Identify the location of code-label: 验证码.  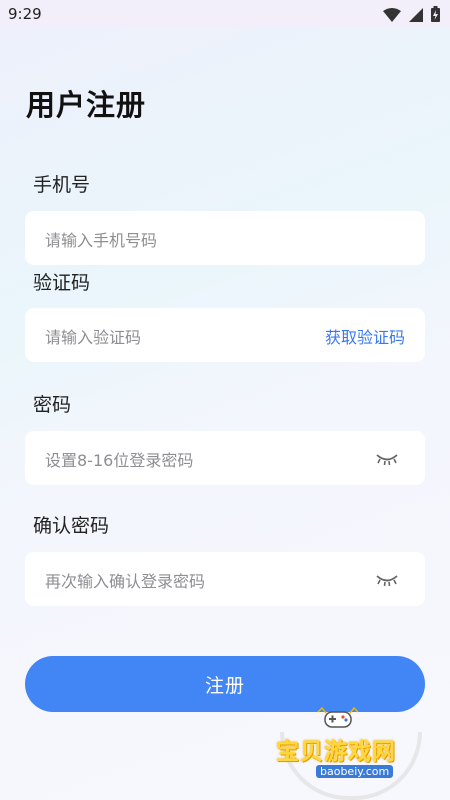
(62, 283).